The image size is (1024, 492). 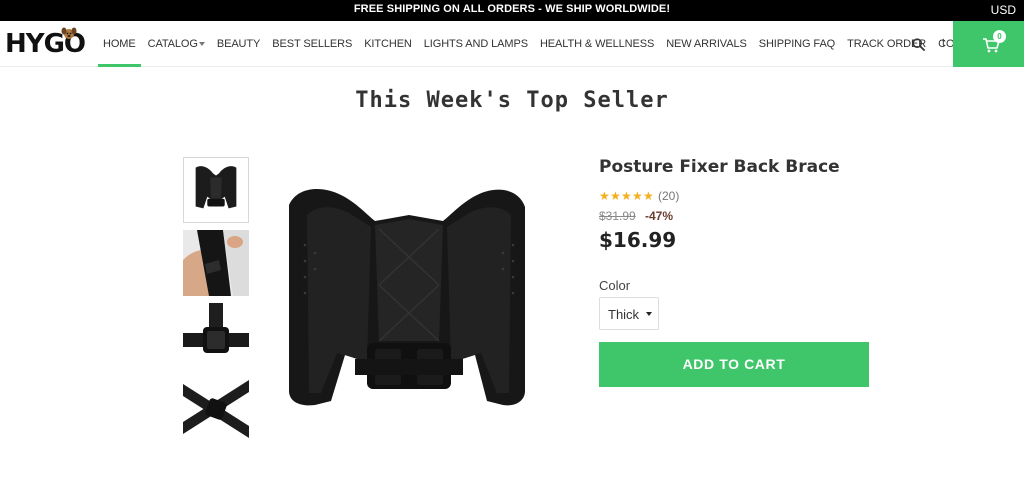 What do you see at coordinates (918, 44) in the screenshot?
I see `search-icon` at bounding box center [918, 44].